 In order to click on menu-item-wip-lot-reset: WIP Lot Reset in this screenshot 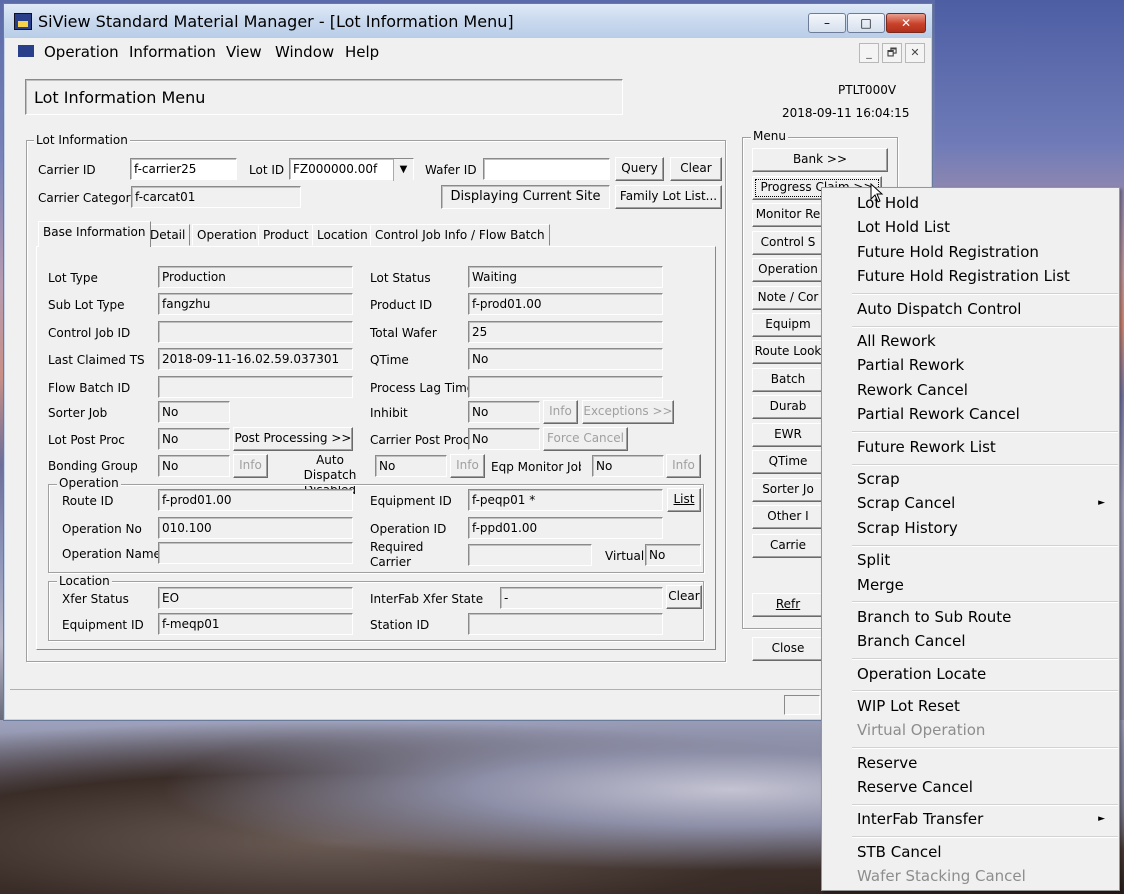, I will do `click(908, 706)`.